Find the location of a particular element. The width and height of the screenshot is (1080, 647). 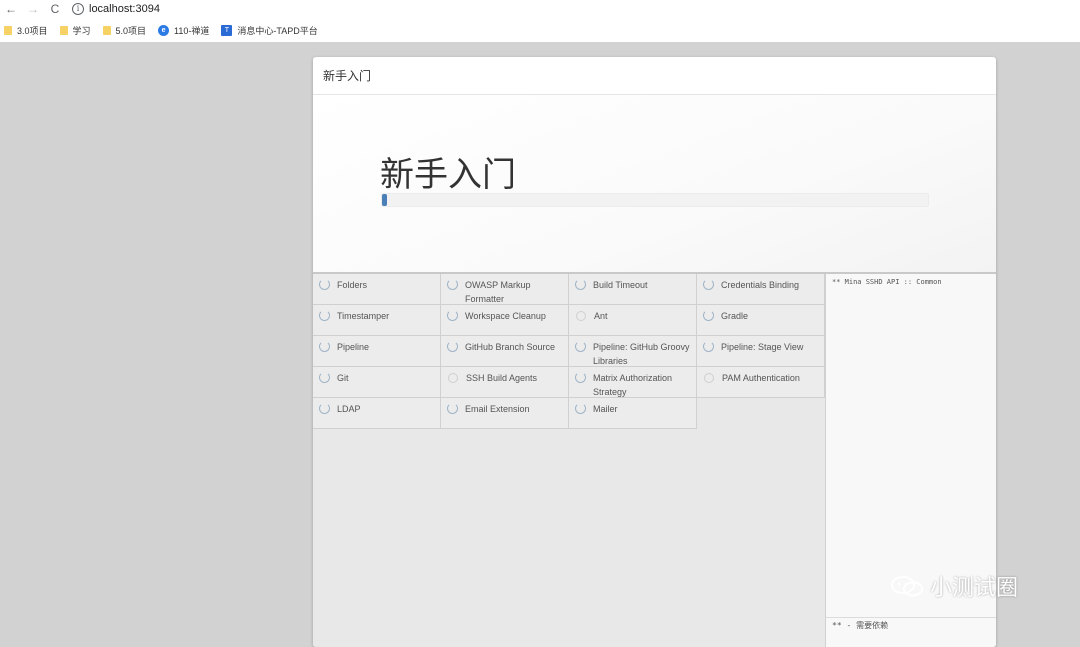

plugin-name: Folders is located at coordinates (352, 285).